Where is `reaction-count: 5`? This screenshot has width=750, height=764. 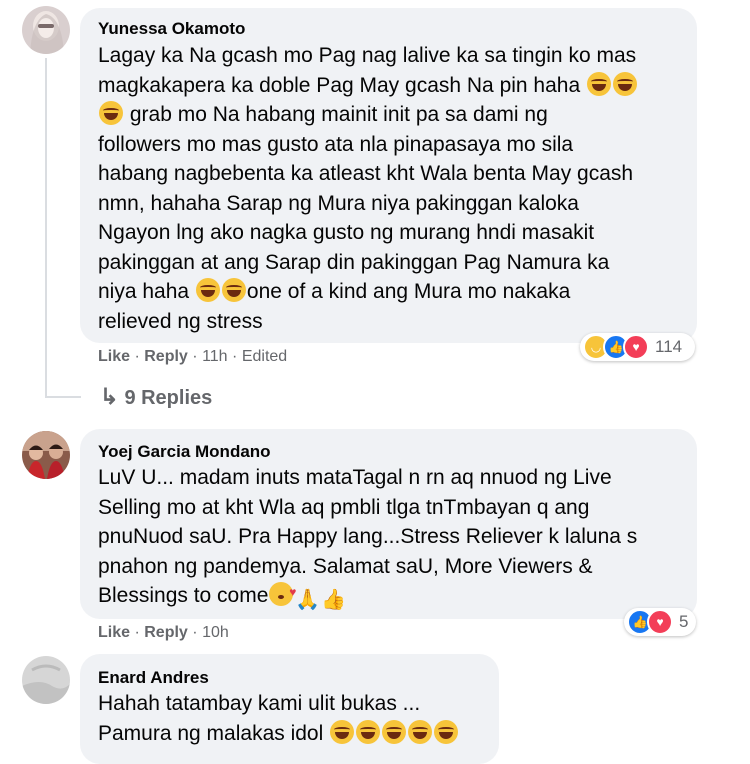
reaction-count: 5 is located at coordinates (684, 621).